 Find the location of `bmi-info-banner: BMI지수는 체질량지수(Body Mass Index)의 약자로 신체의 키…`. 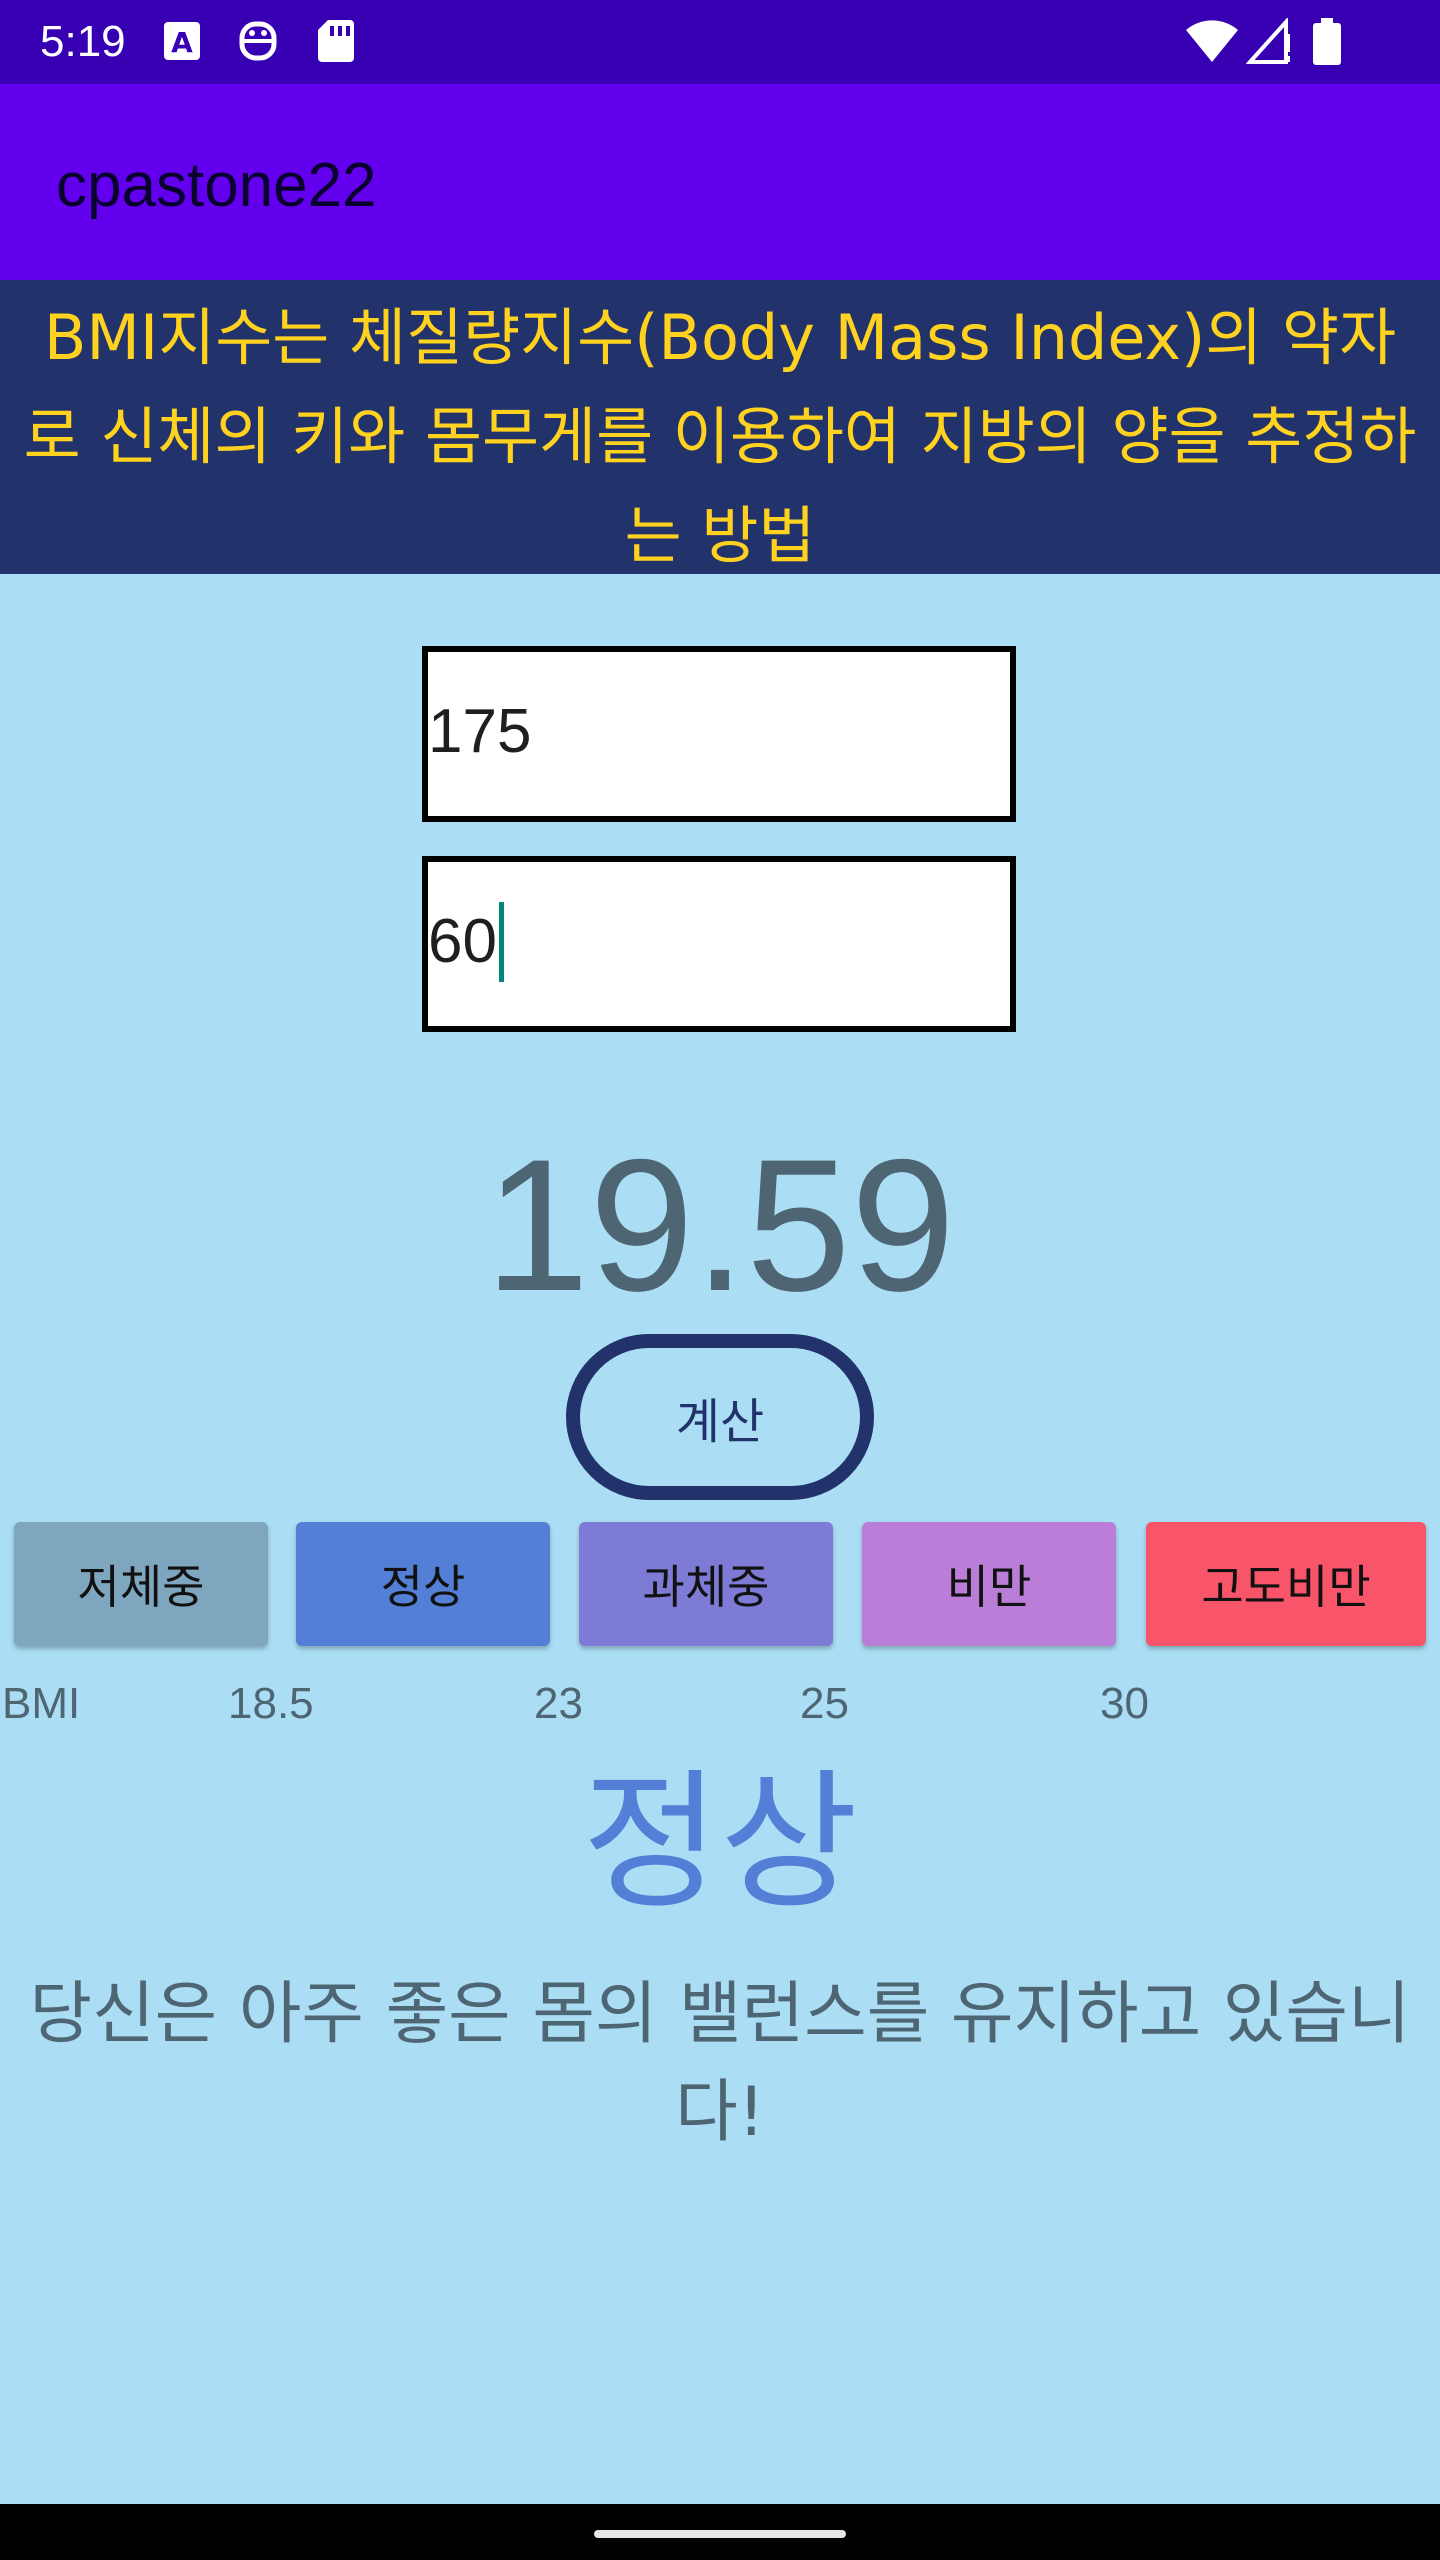

bmi-info-banner: BMI지수는 체질량지수(Body Mass Index)의 약자로 신체의 키… is located at coordinates (720, 427).